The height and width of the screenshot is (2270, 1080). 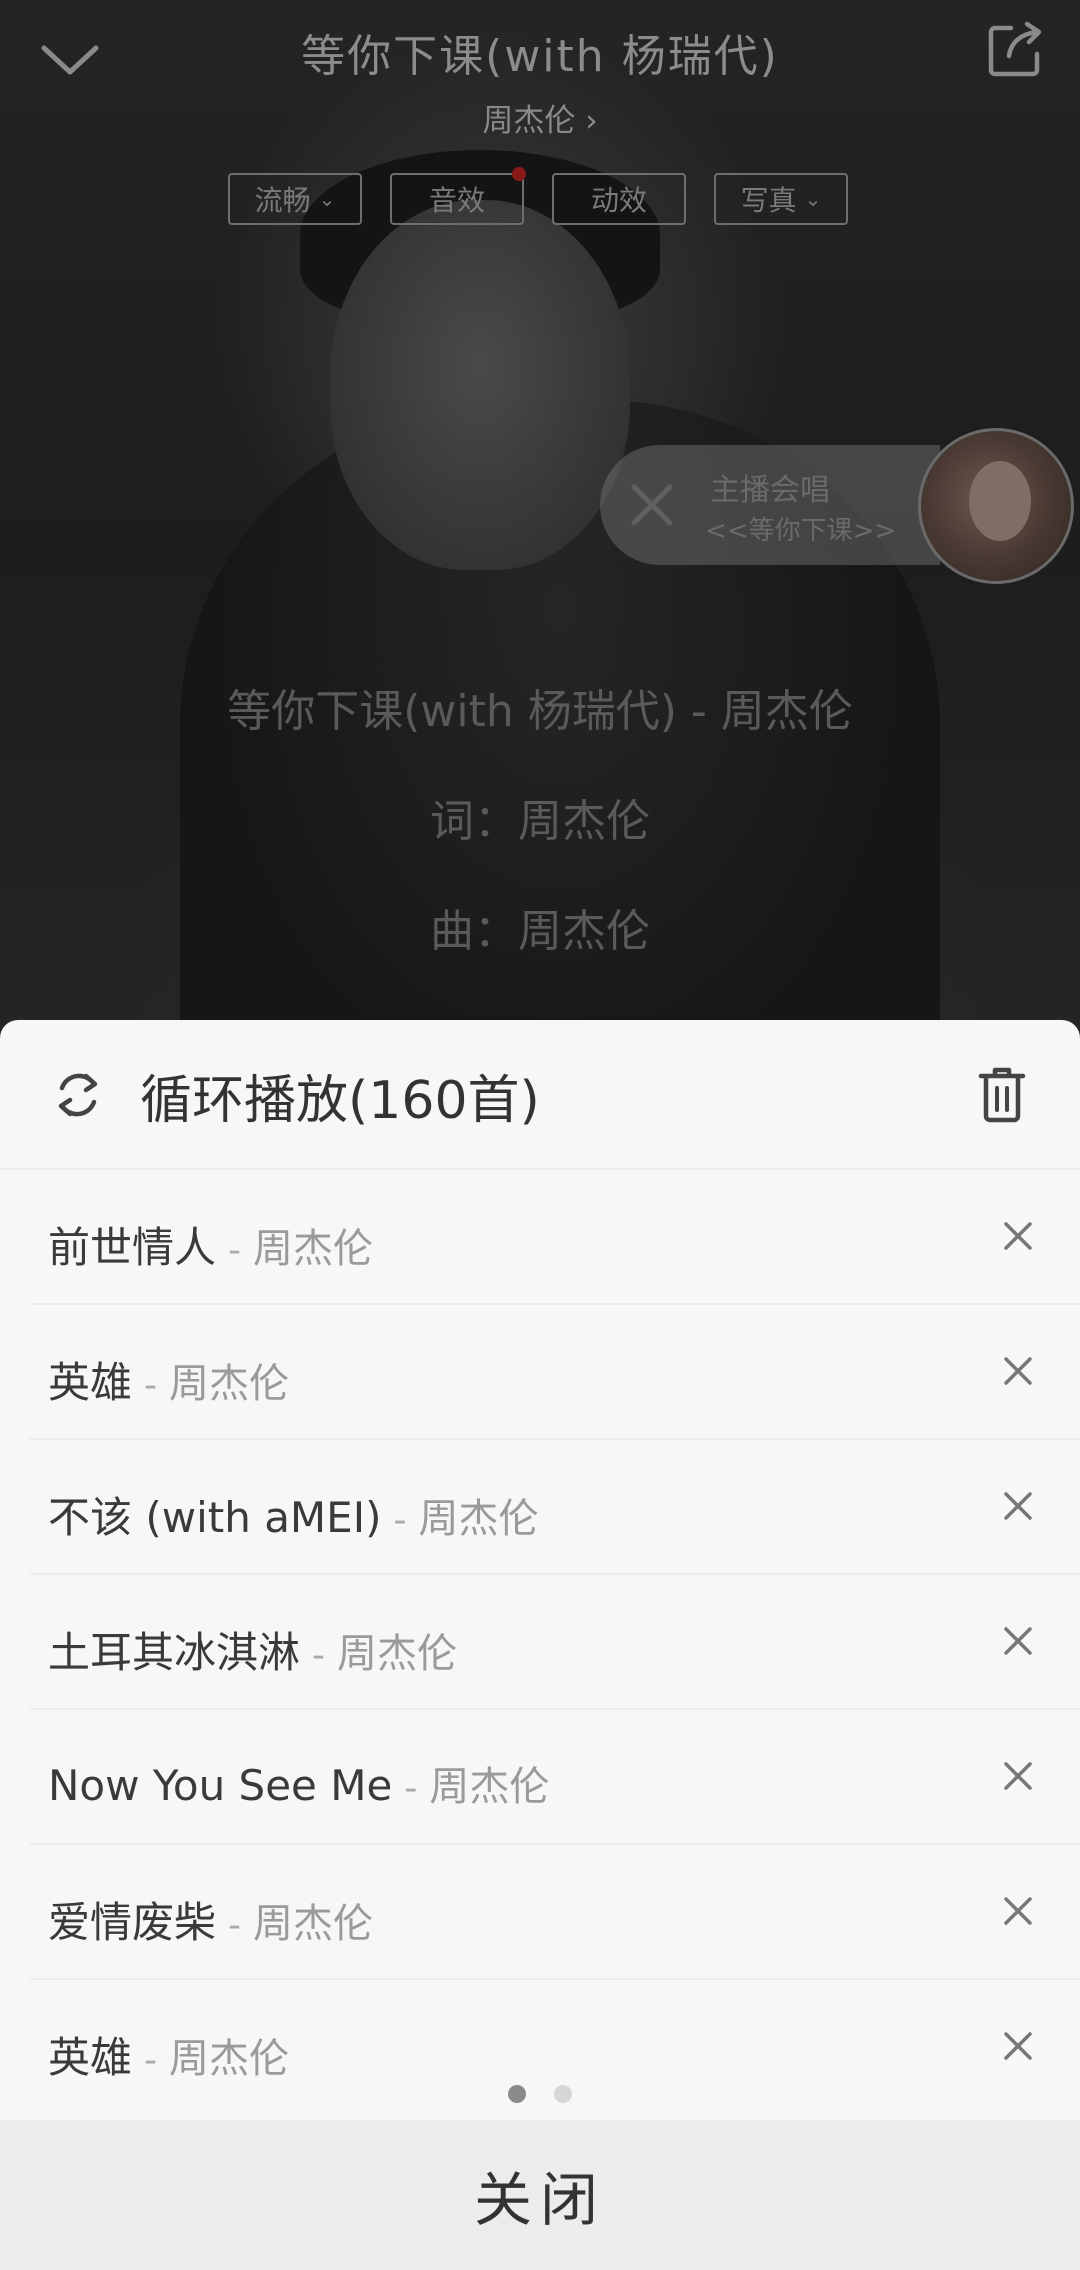 I want to click on lyric-line: 曲：周杰伦, so click(x=540, y=931).